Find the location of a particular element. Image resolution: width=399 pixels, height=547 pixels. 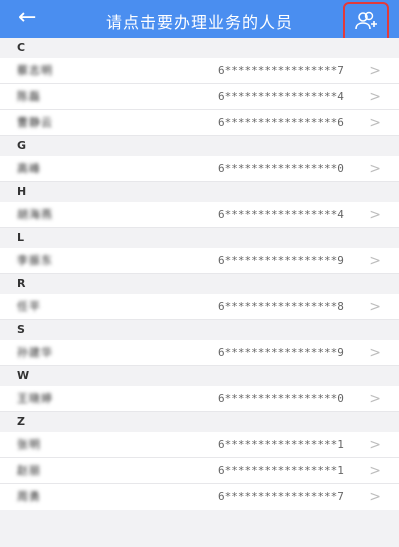

footer-area is located at coordinates (199, 540).